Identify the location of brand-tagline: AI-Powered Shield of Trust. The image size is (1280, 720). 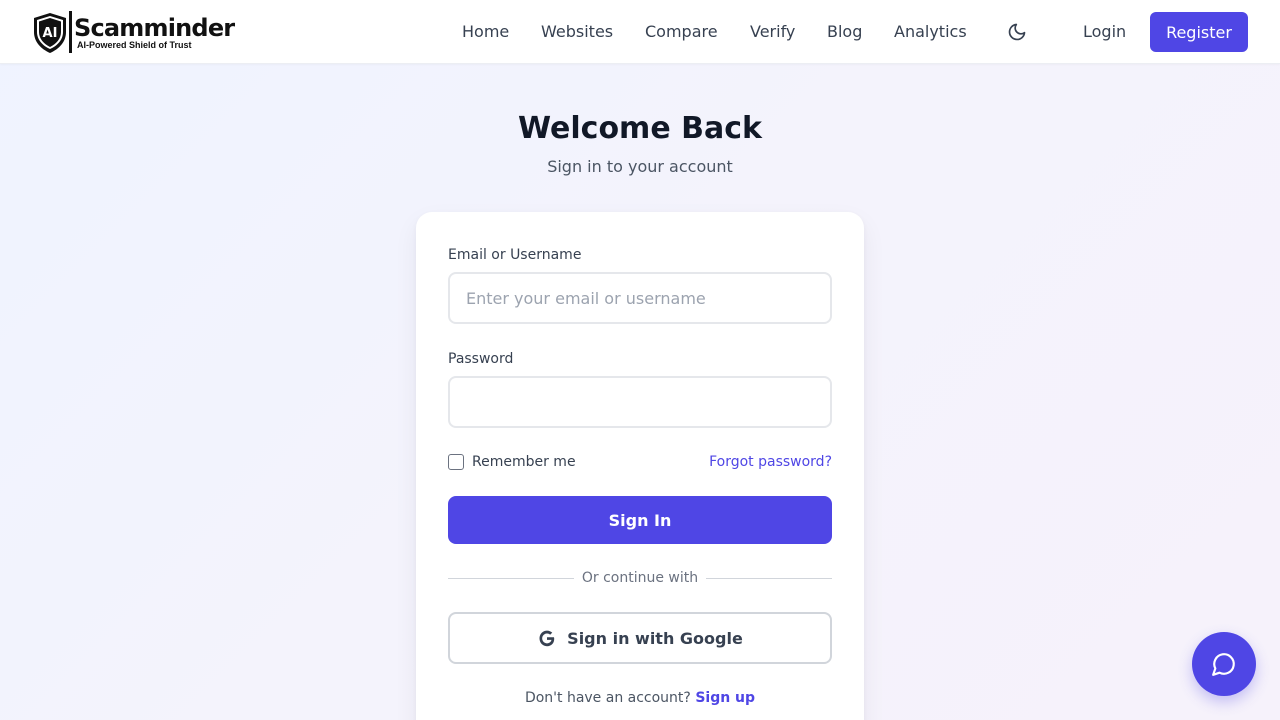
(134, 45).